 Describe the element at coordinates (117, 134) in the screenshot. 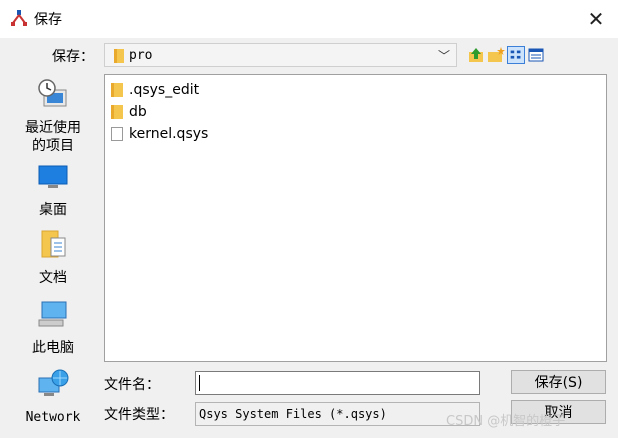

I see `file-icon` at that location.